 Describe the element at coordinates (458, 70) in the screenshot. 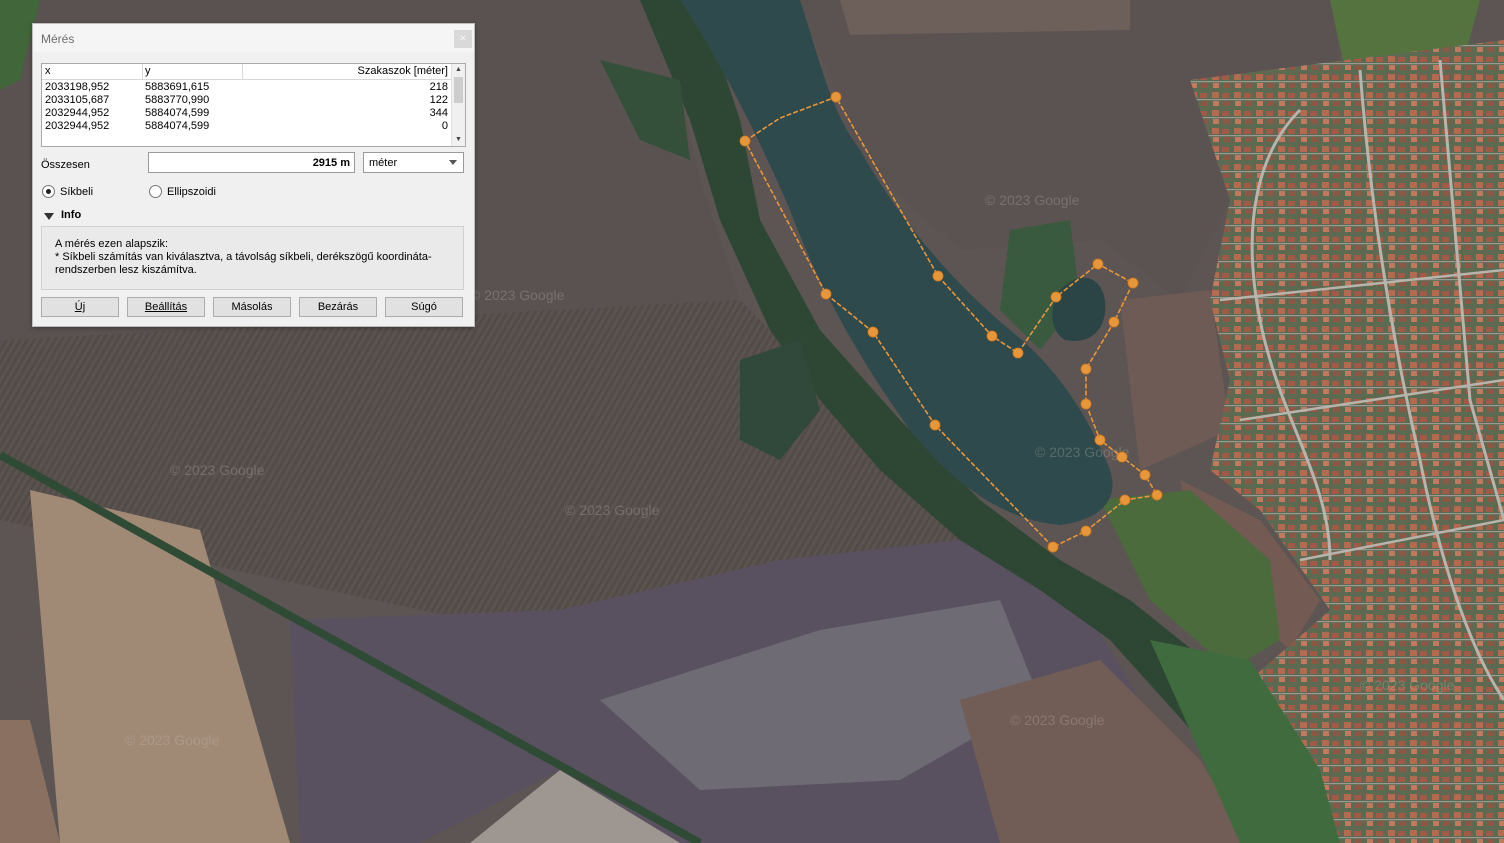

I see `scroll-up-icon: ▲` at that location.